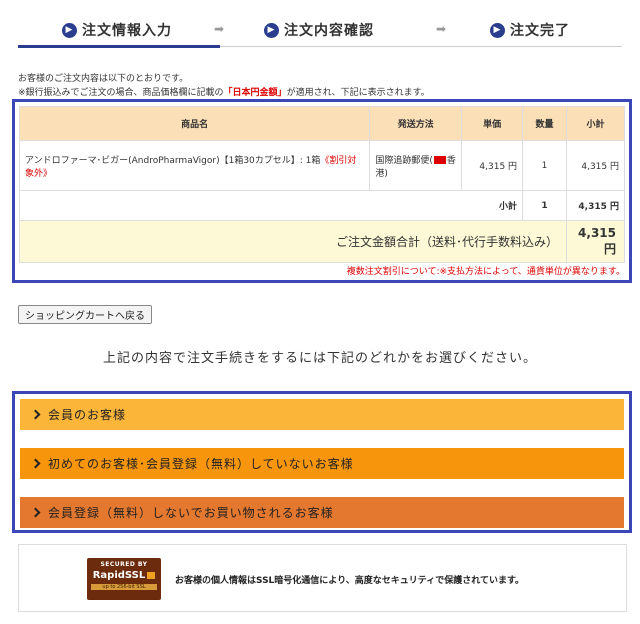 The image size is (640, 624). I want to click on steps-divider, so click(421, 46).